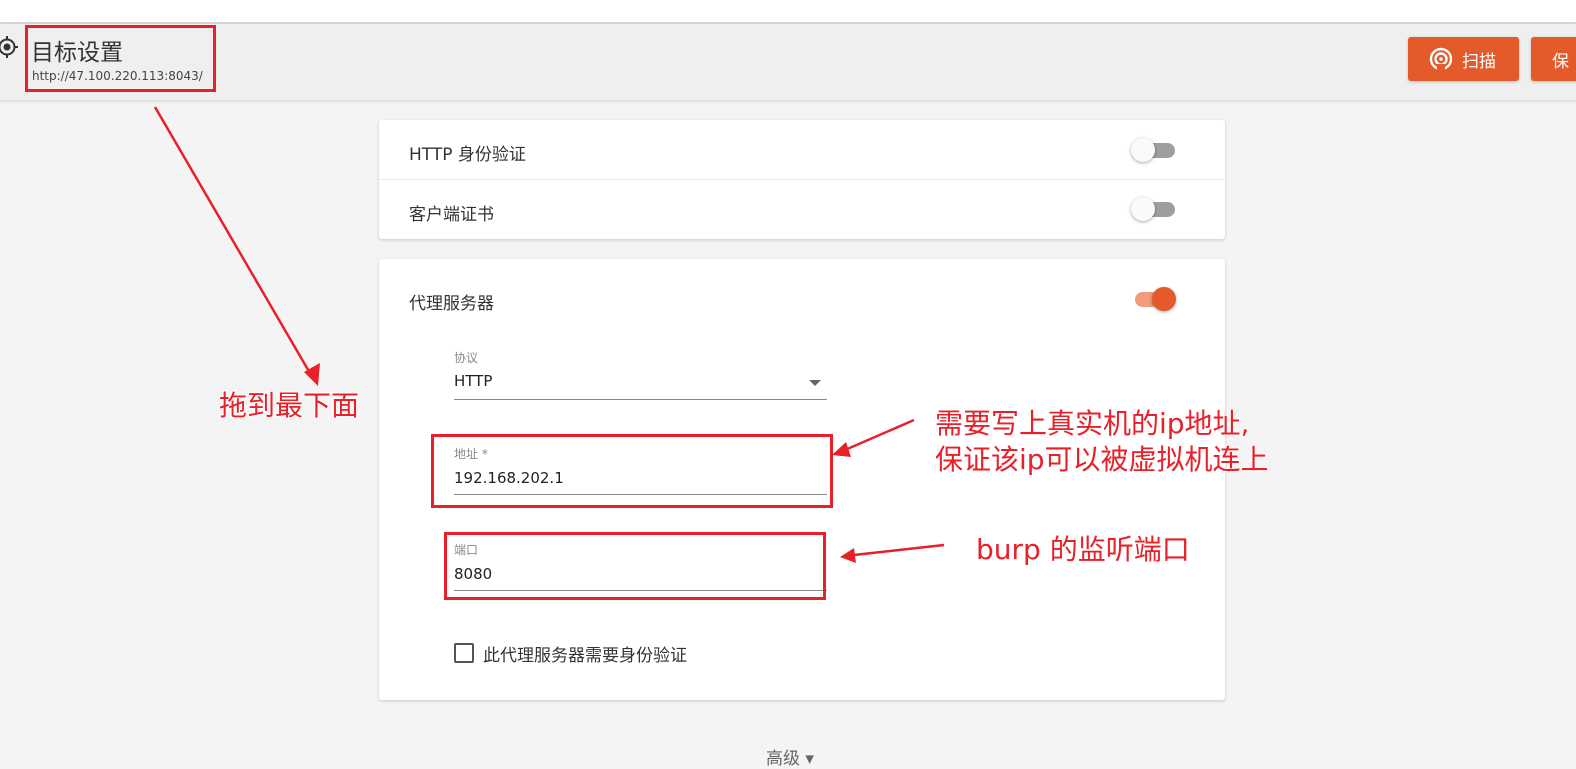  Describe the element at coordinates (899, 550) in the screenshot. I see `arrow-port-note` at that location.